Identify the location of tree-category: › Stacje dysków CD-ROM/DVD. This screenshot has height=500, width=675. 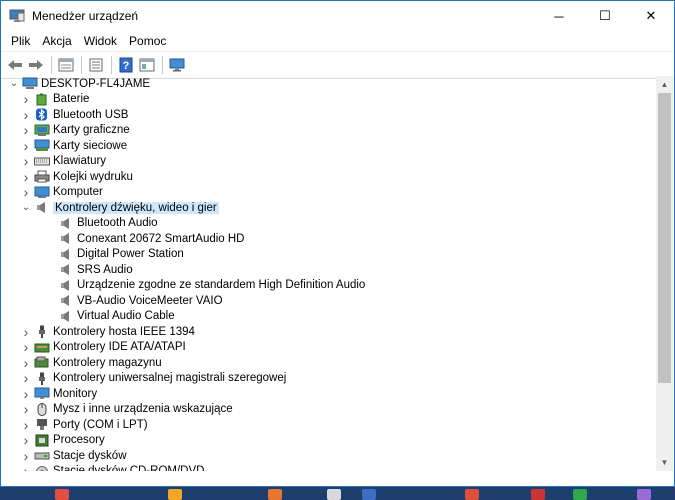
(328, 467).